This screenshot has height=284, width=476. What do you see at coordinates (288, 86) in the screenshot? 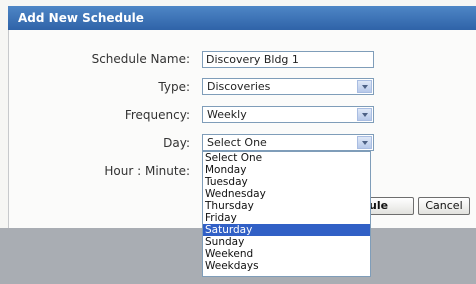
I see `type-select: Discoveries` at bounding box center [288, 86].